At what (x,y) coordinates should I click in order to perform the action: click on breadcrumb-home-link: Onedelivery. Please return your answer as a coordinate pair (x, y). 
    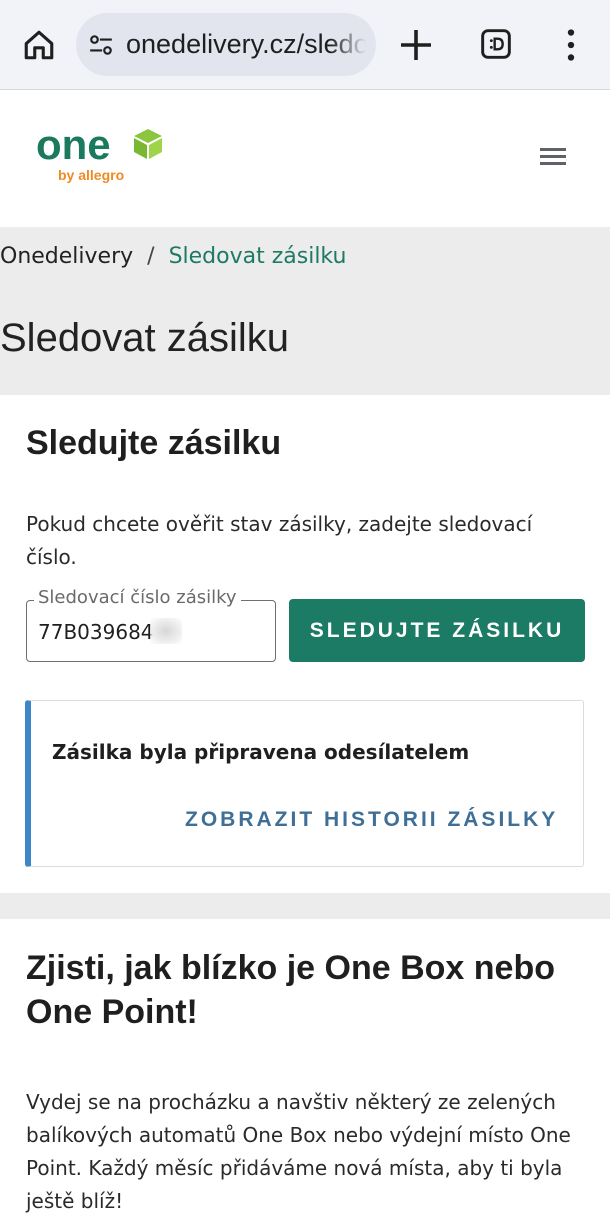
    Looking at the image, I should click on (66, 256).